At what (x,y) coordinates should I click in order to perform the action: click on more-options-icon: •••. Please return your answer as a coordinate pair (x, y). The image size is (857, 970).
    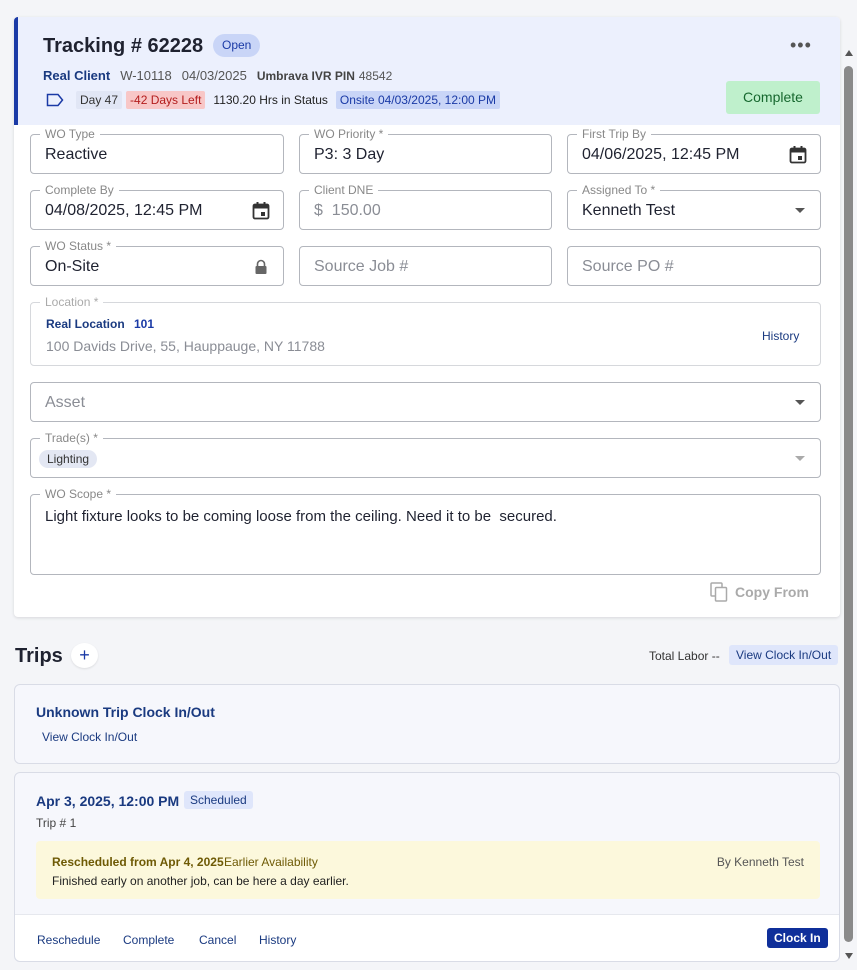
    Looking at the image, I should click on (801, 45).